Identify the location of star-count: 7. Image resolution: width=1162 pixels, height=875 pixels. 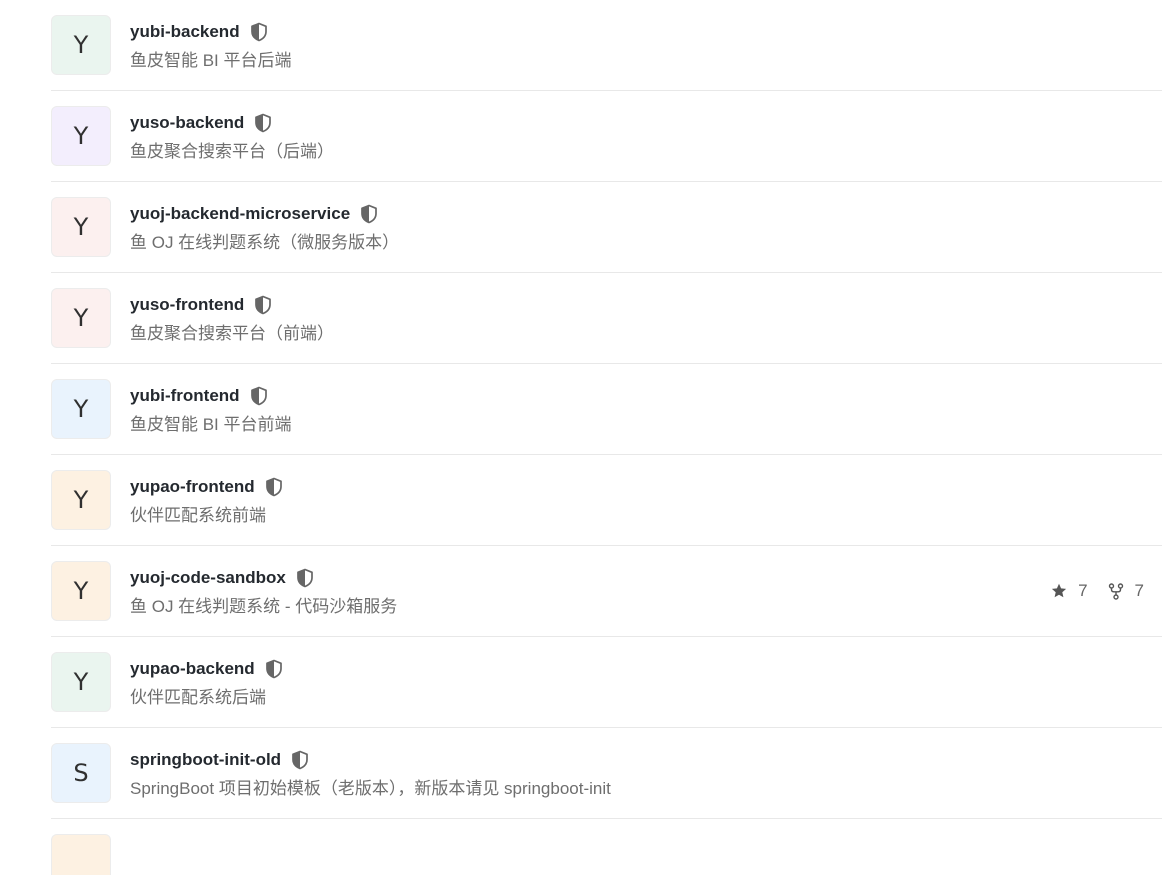
(1069, 591).